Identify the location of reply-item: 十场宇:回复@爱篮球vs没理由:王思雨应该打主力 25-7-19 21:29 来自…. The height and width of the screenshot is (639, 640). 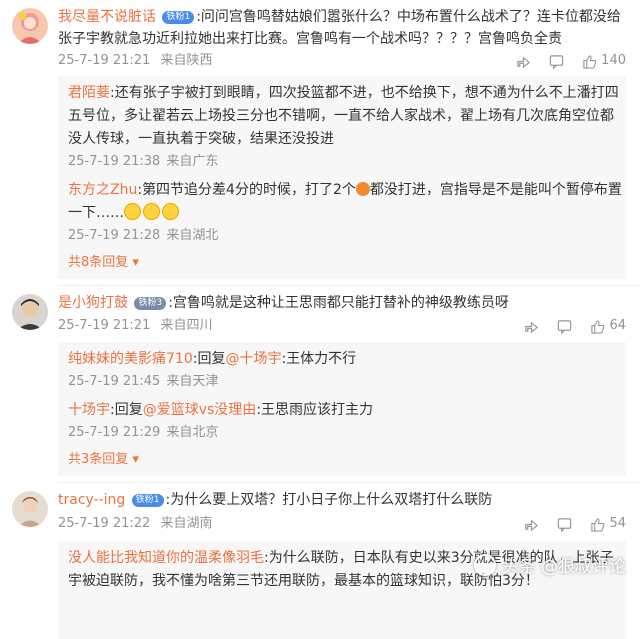
(221, 421).